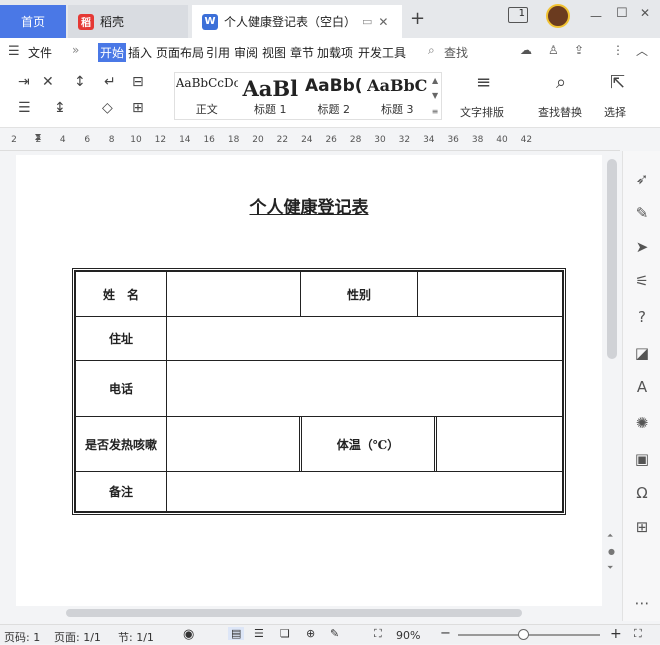 The width and height of the screenshot is (660, 645). What do you see at coordinates (612, 259) in the screenshot?
I see `vertical-scroll-thumb` at bounding box center [612, 259].